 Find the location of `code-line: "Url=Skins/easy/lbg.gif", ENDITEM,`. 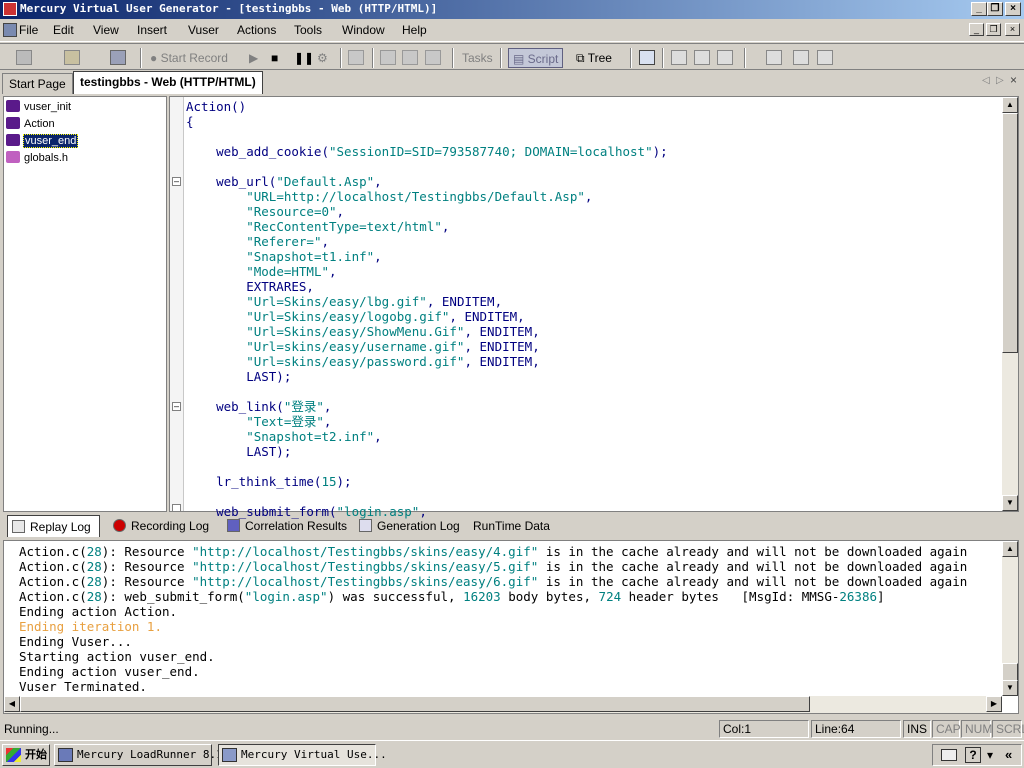

code-line: "Url=Skins/easy/lbg.gif", ENDITEM, is located at coordinates (427, 301).